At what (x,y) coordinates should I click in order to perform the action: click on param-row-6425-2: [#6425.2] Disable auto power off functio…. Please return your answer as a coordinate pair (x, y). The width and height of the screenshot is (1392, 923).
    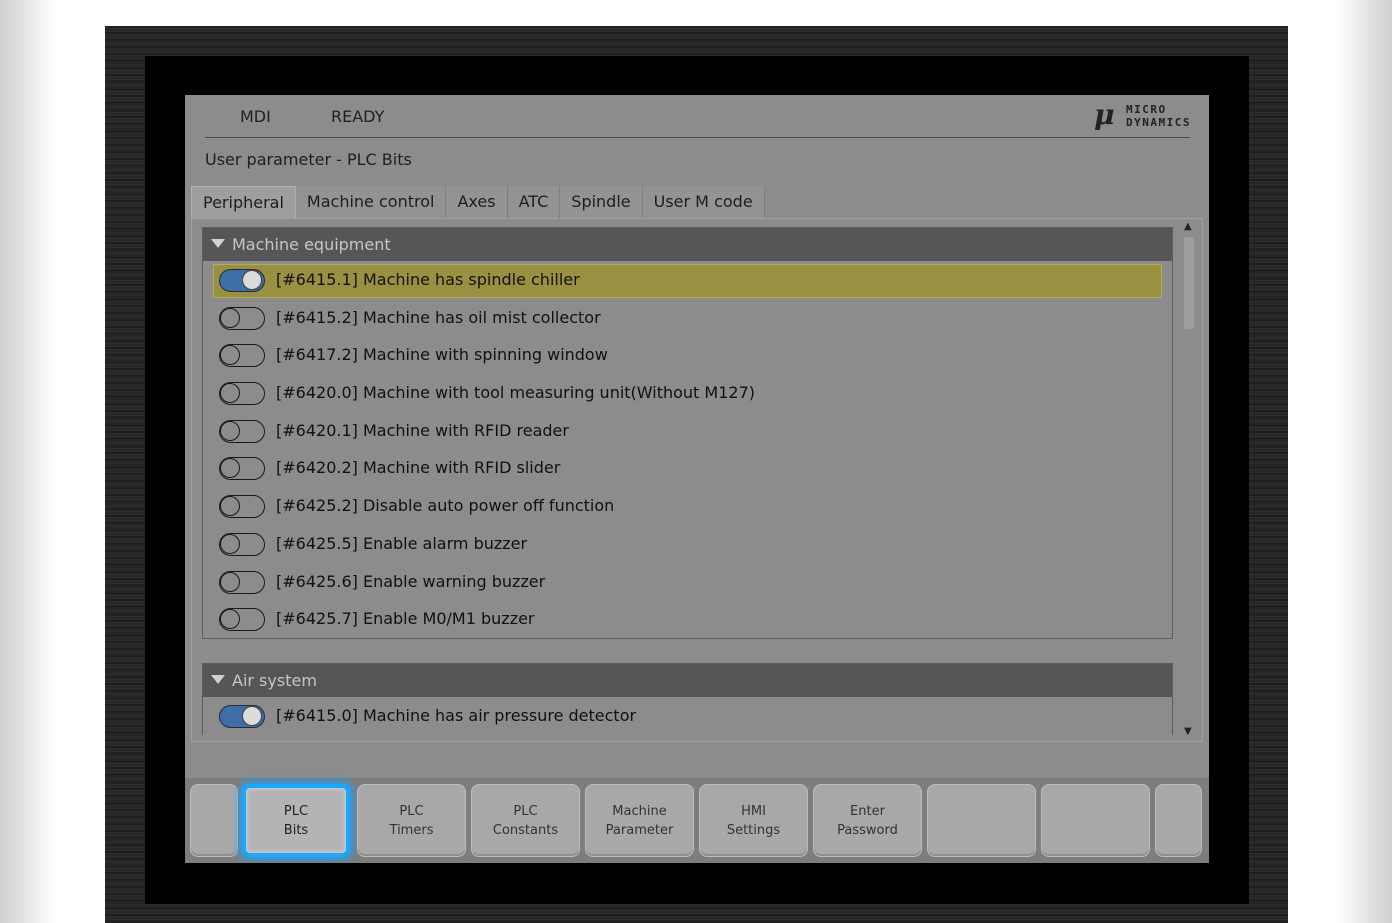
    Looking at the image, I should click on (687, 506).